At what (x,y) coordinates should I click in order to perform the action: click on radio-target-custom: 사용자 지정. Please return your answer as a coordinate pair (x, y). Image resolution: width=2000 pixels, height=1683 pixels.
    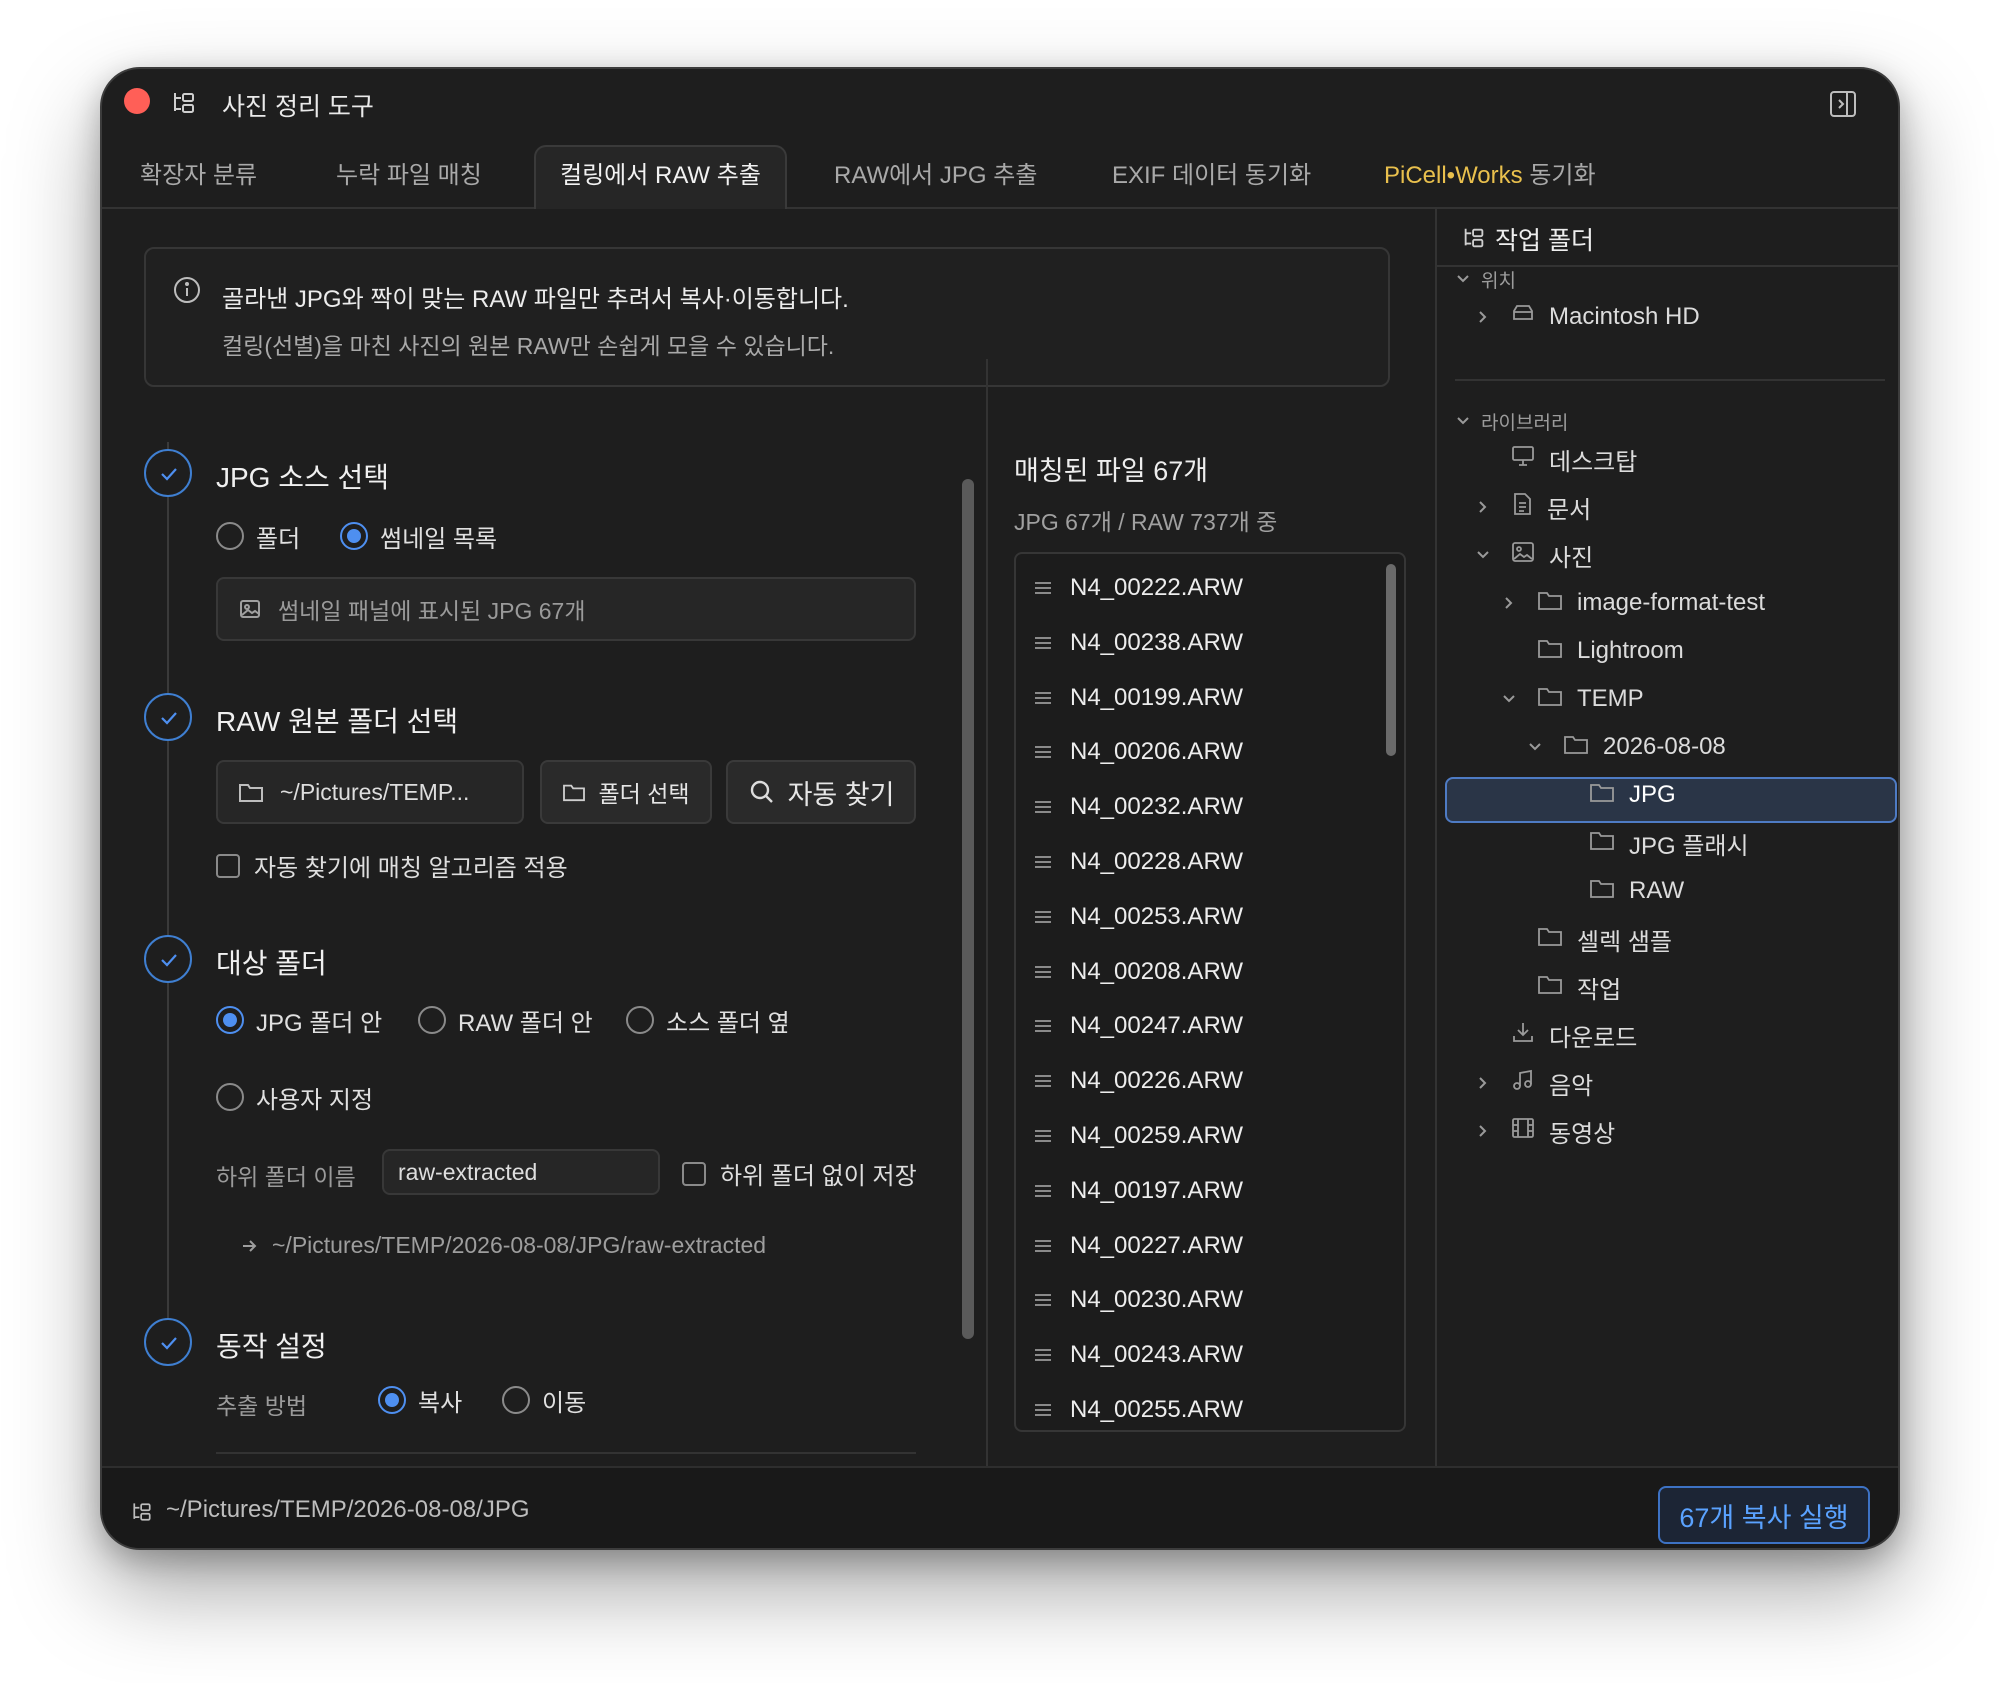
    Looking at the image, I should click on (295, 1097).